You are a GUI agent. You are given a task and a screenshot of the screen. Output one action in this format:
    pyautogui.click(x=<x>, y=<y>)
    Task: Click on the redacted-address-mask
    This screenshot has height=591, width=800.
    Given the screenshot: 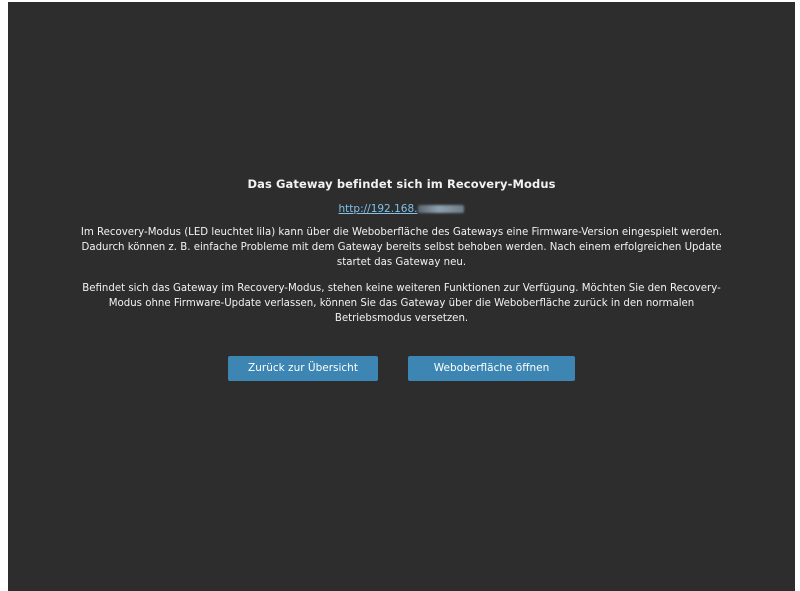 What is the action you would take?
    pyautogui.click(x=441, y=209)
    